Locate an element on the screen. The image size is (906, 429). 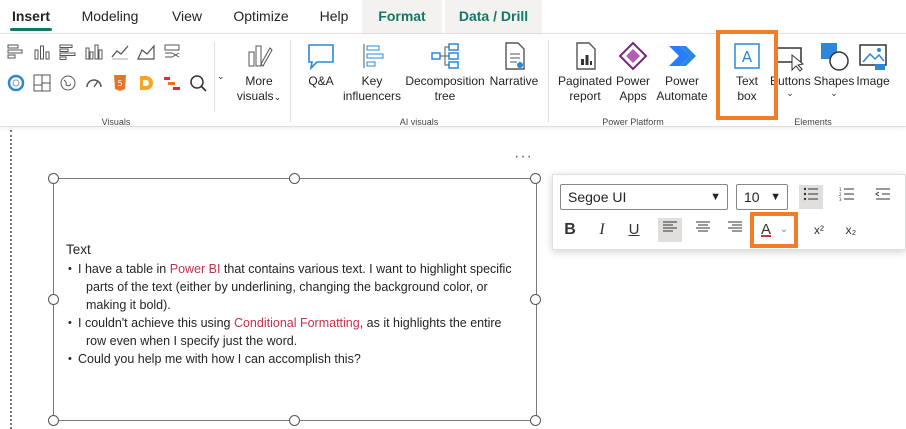
key-influencers-label-1: Key is located at coordinates (372, 81).